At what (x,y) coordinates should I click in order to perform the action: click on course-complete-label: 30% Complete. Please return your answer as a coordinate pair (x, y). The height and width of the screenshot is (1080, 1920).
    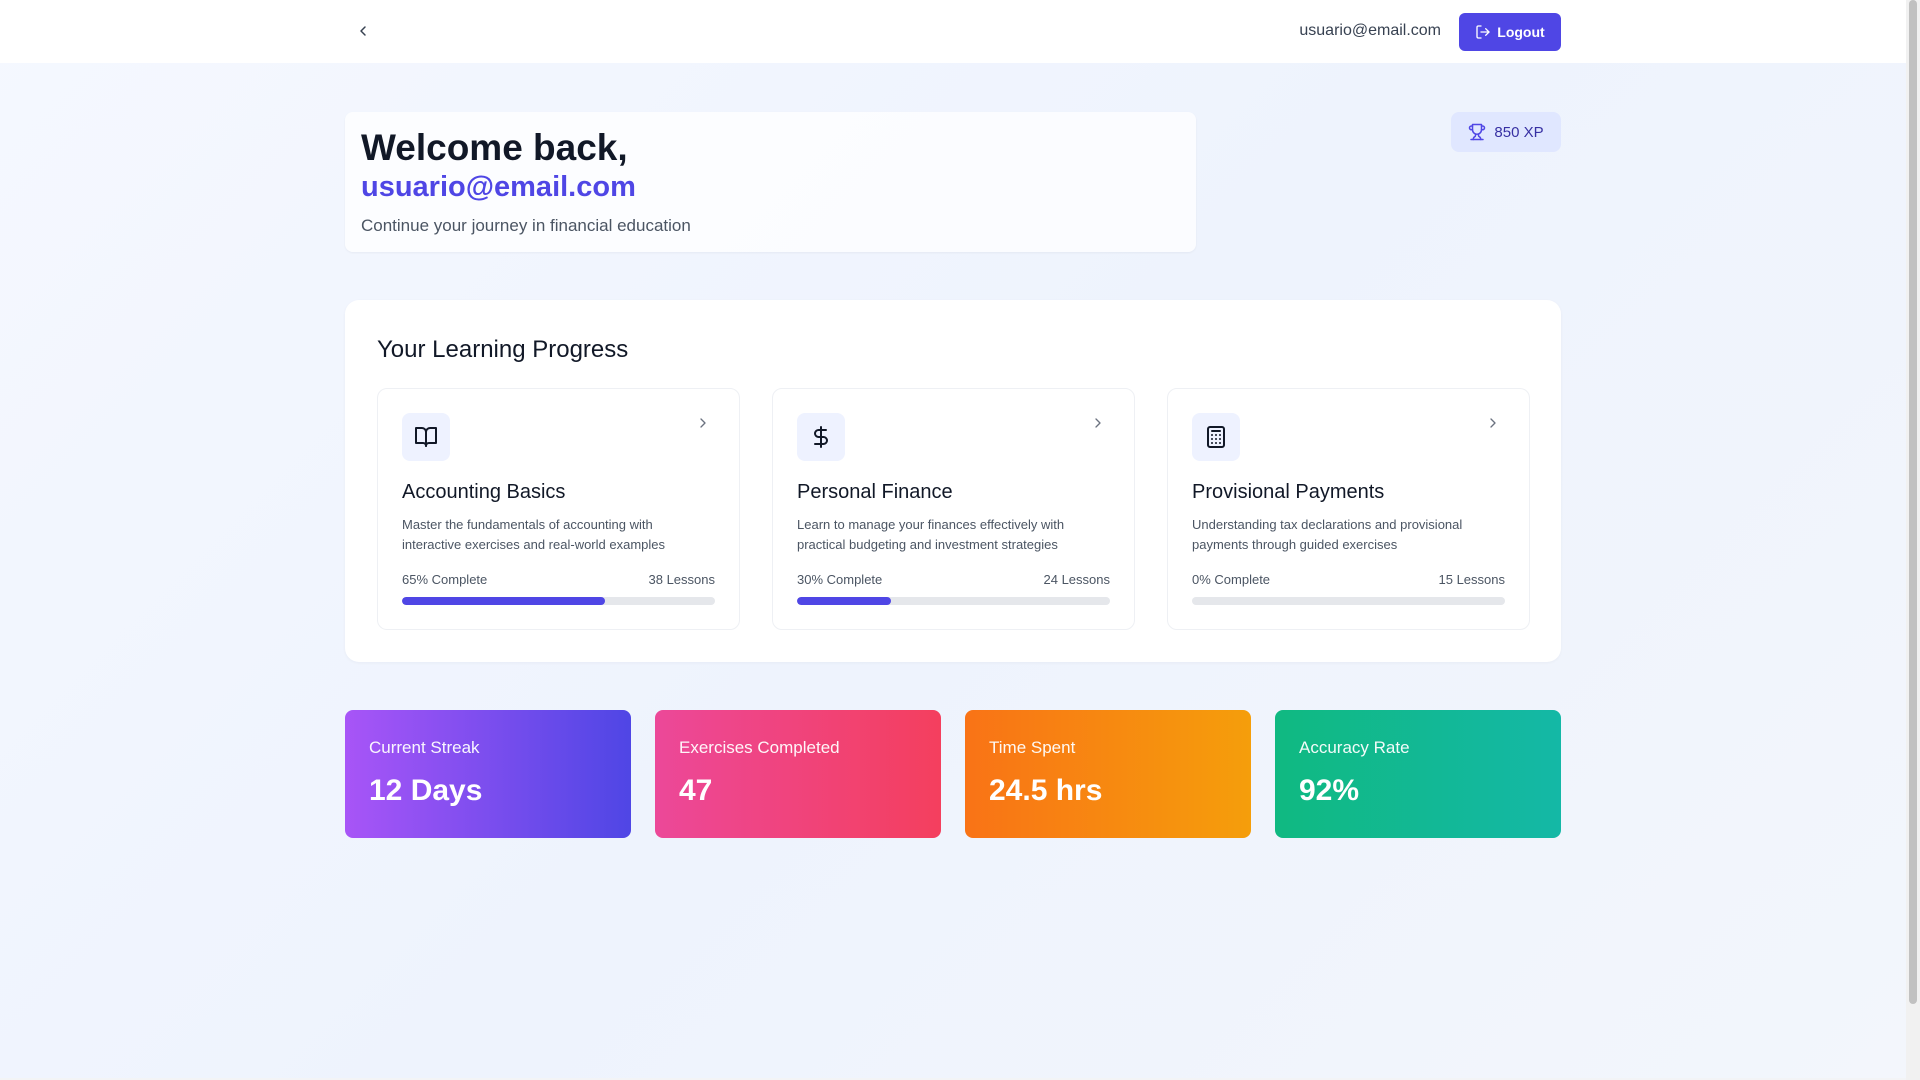
    Looking at the image, I should click on (840, 579).